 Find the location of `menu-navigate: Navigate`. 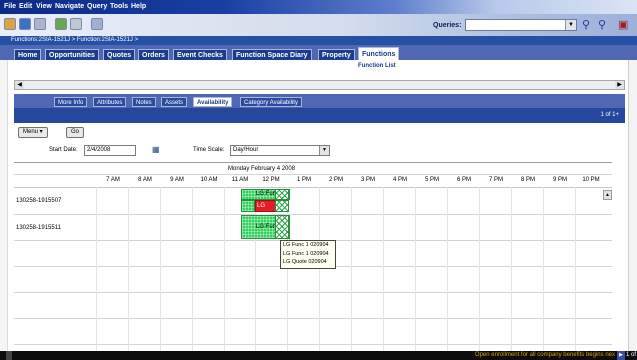

menu-navigate: Navigate is located at coordinates (69, 6).